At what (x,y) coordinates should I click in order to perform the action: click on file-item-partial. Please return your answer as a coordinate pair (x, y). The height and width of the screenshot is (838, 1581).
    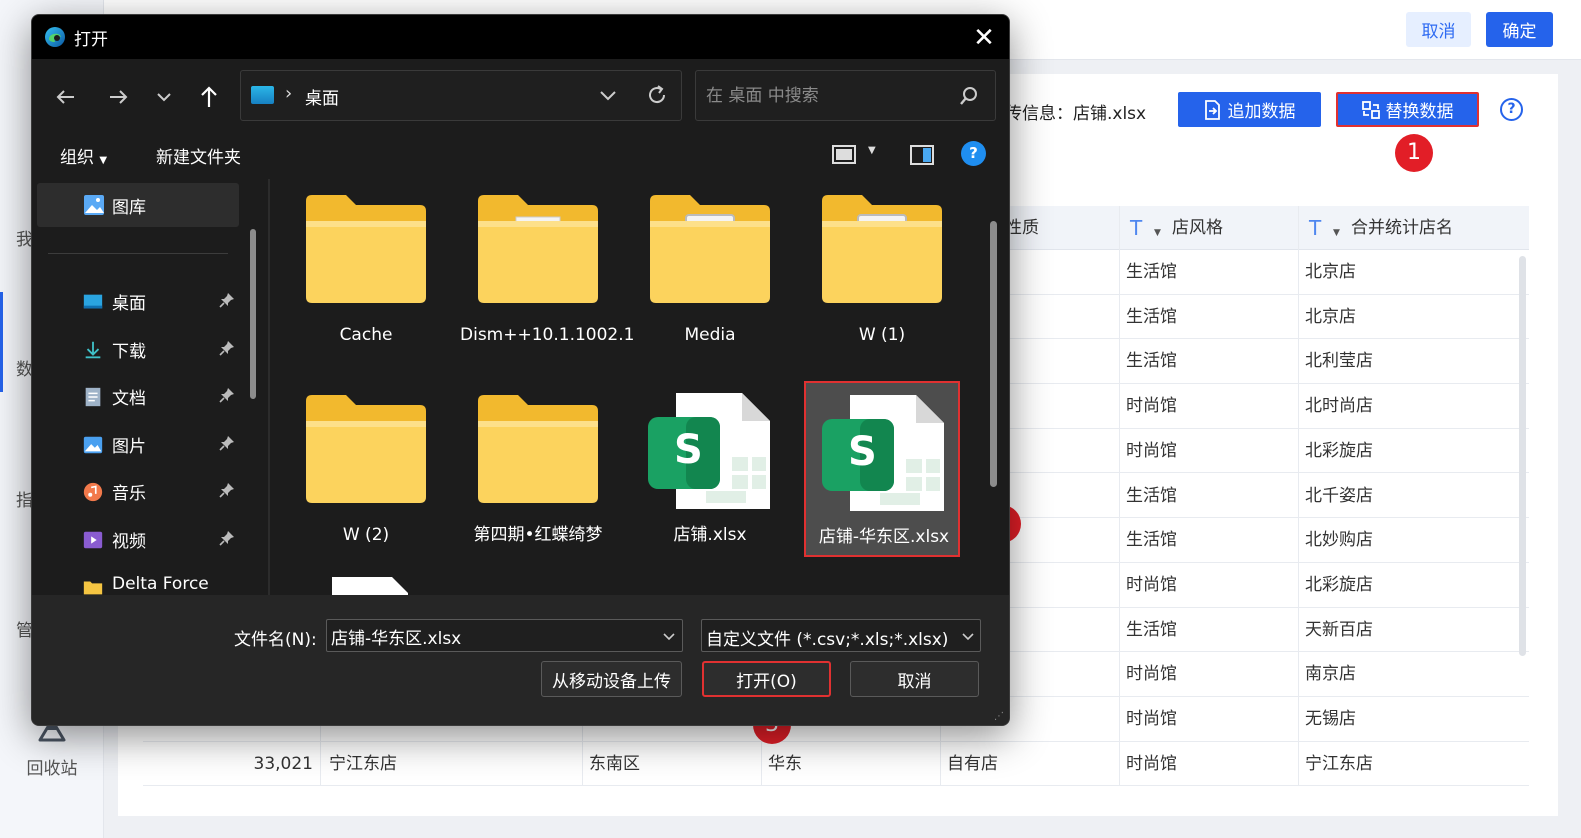
    Looking at the image, I should click on (366, 584).